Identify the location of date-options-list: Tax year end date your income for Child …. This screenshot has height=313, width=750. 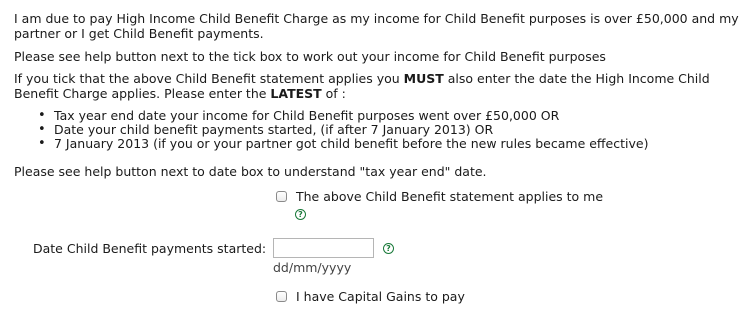
(374, 130).